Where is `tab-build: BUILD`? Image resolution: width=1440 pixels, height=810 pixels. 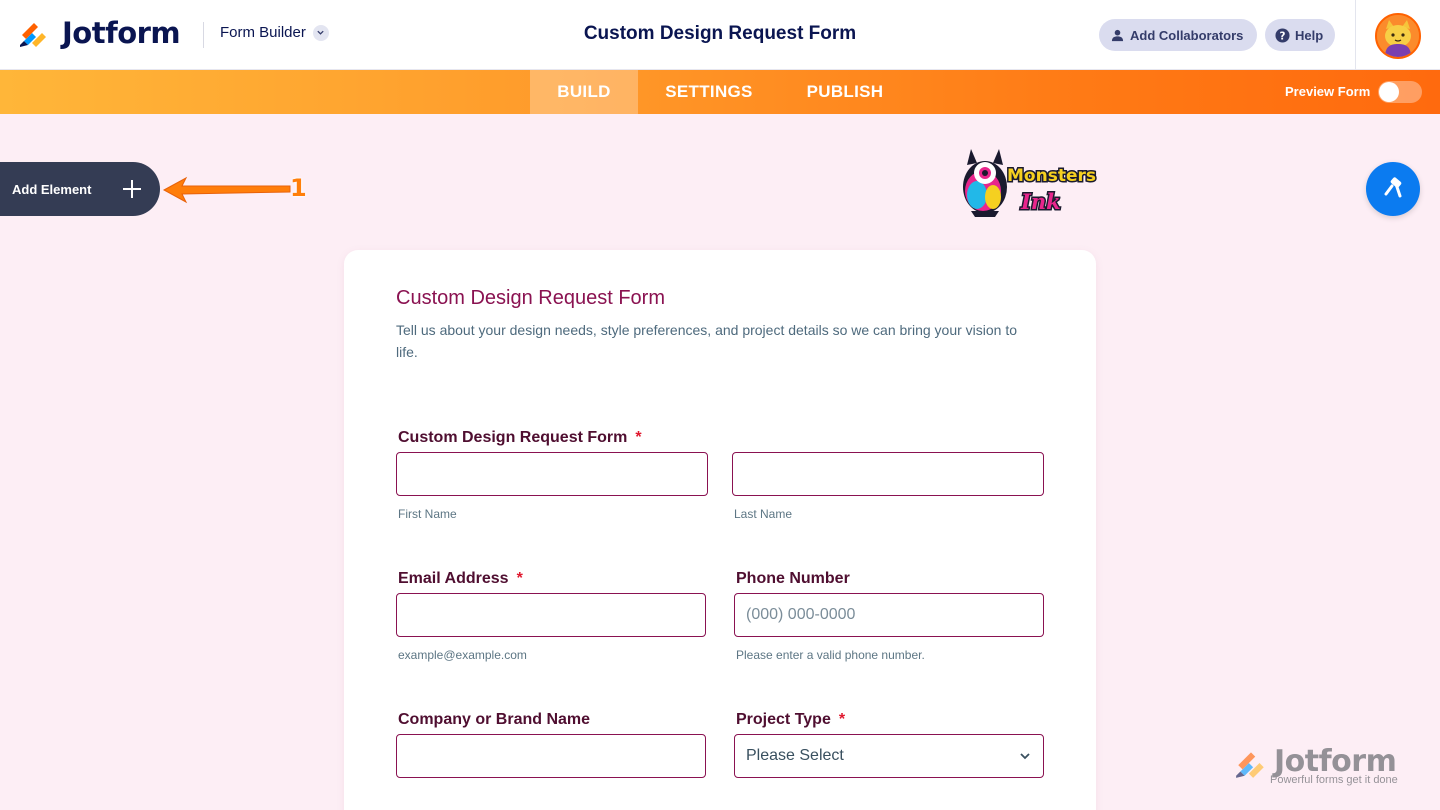
tab-build: BUILD is located at coordinates (584, 92).